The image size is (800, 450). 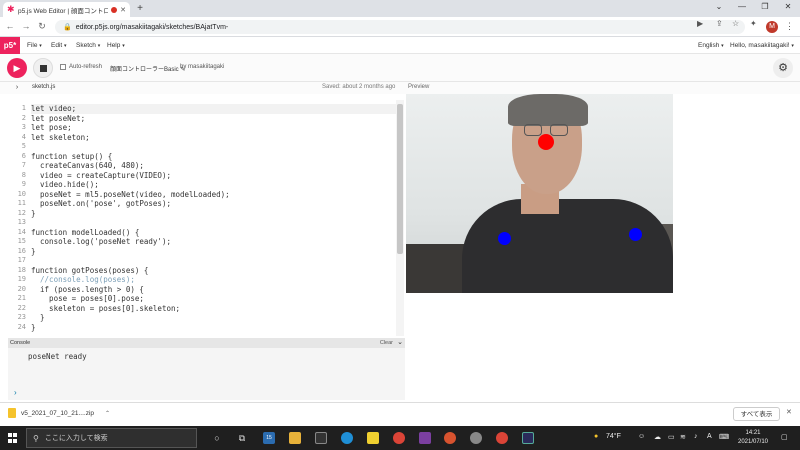 I want to click on reload-icon: ↻, so click(x=42, y=26).